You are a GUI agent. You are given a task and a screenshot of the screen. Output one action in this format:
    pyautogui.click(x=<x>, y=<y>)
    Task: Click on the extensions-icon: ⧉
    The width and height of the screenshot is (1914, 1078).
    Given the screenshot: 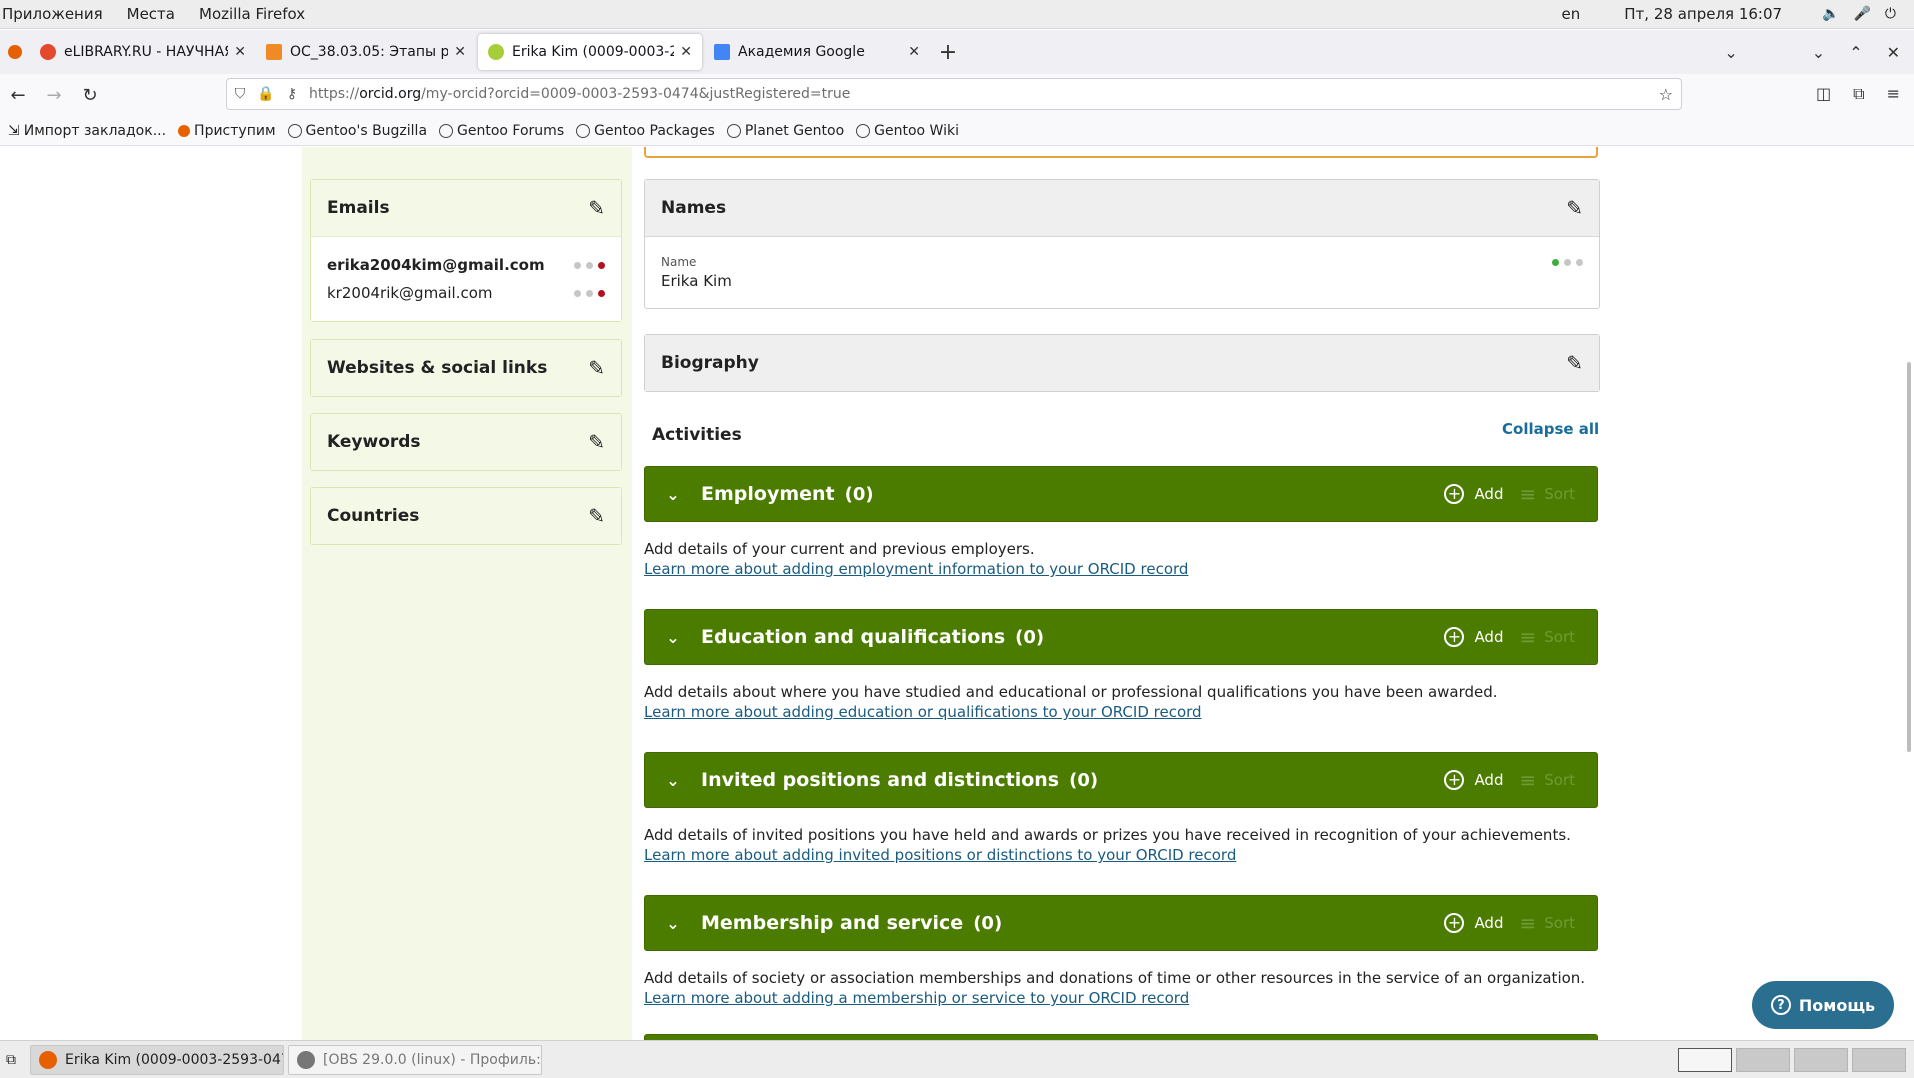 What is the action you would take?
    pyautogui.click(x=1858, y=94)
    